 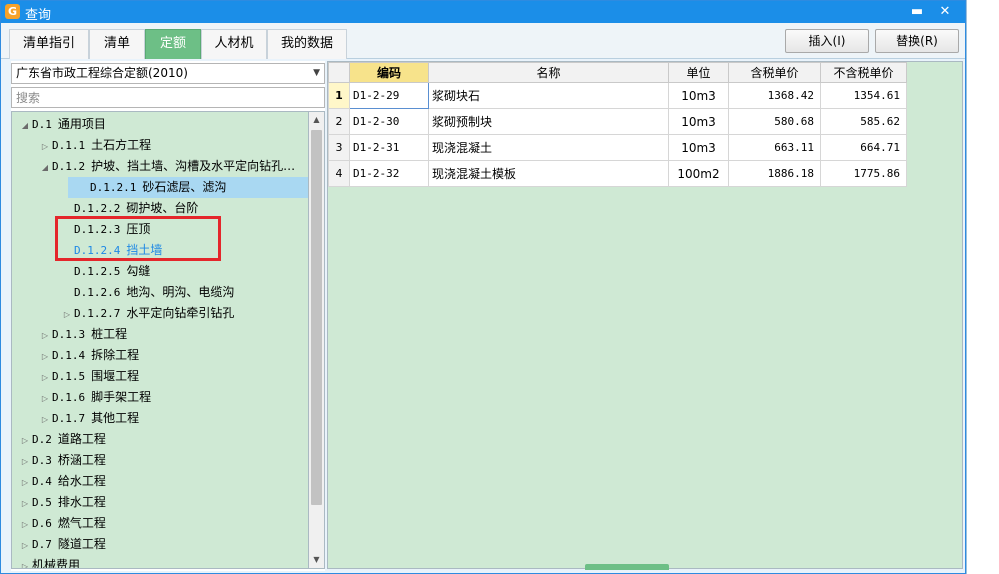 I want to click on tree-item-code: D.6, so click(x=42, y=523).